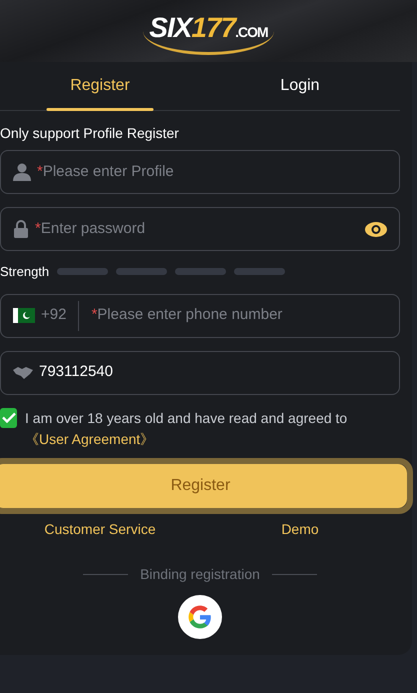 The width and height of the screenshot is (417, 693). What do you see at coordinates (24, 315) in the screenshot?
I see `flag-icon` at bounding box center [24, 315].